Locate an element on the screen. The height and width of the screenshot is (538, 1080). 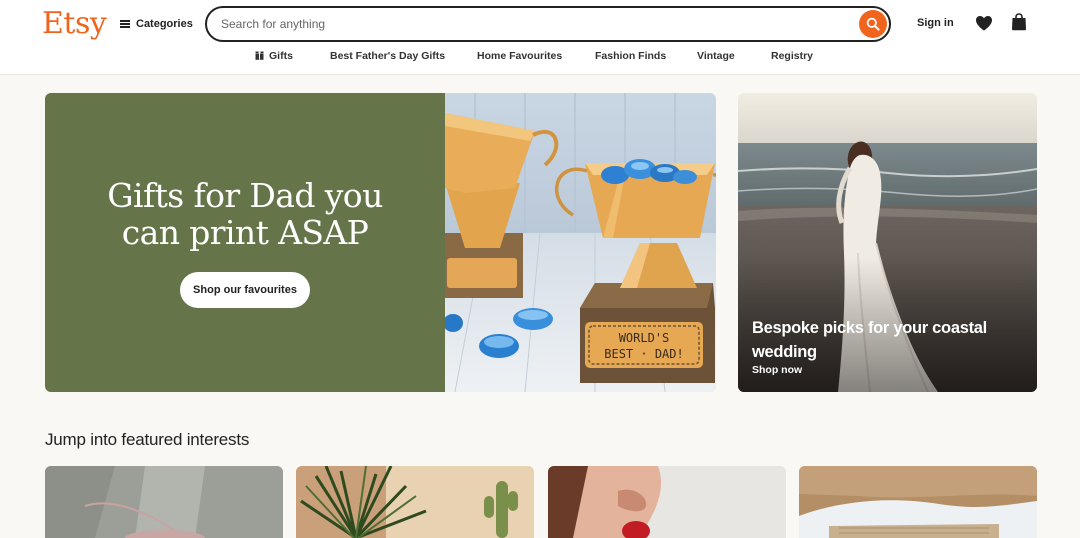
nav-item-registry: Registry is located at coordinates (792, 56).